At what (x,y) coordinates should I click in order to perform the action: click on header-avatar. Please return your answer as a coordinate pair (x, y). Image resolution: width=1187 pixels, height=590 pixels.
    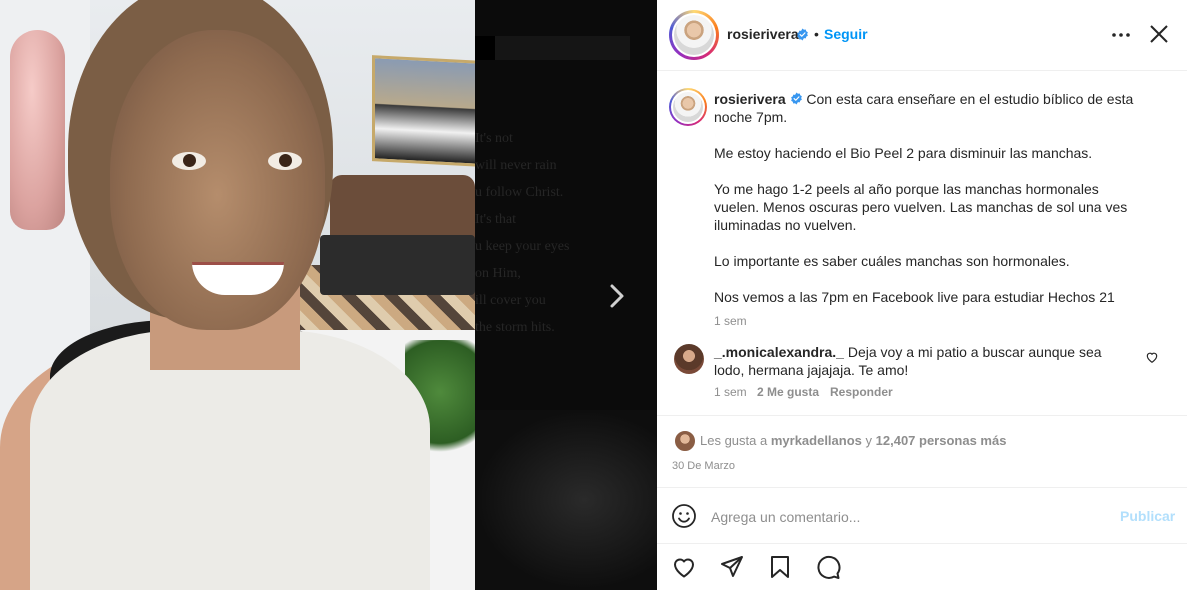
    Looking at the image, I should click on (694, 35).